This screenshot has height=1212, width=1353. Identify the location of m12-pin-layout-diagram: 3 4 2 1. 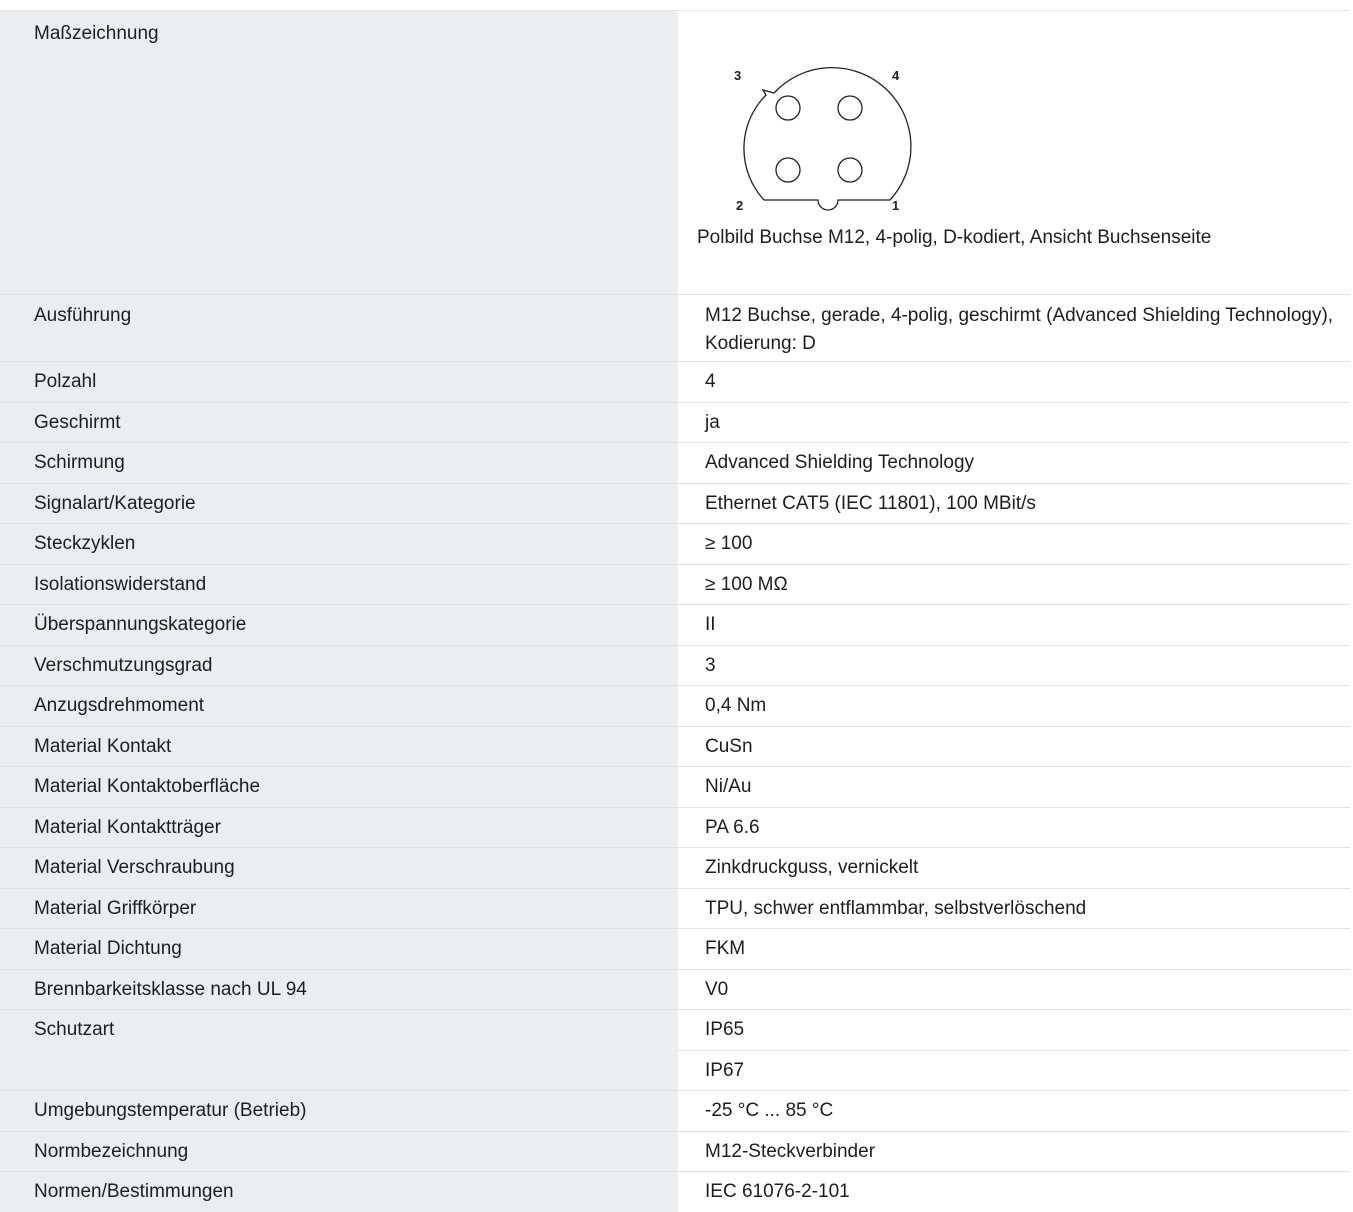
(823, 138).